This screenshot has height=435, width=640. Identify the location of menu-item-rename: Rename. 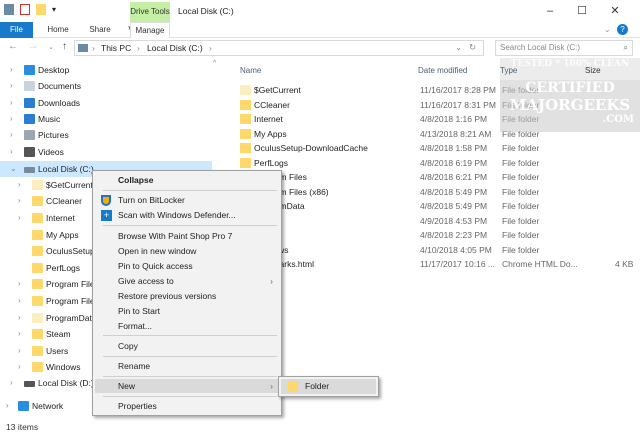
(187, 366).